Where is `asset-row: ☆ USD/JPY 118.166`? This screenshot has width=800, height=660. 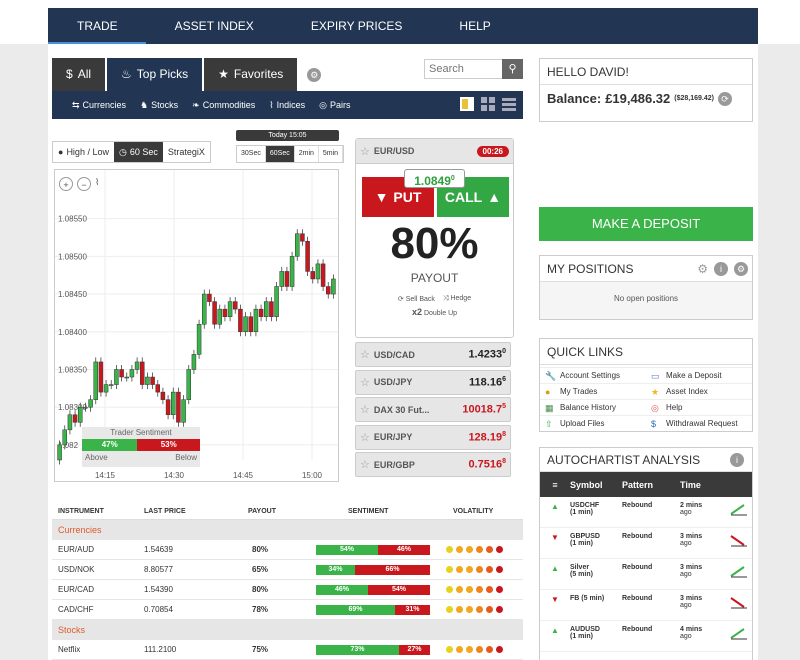
asset-row: ☆ USD/JPY 118.166 is located at coordinates (433, 382).